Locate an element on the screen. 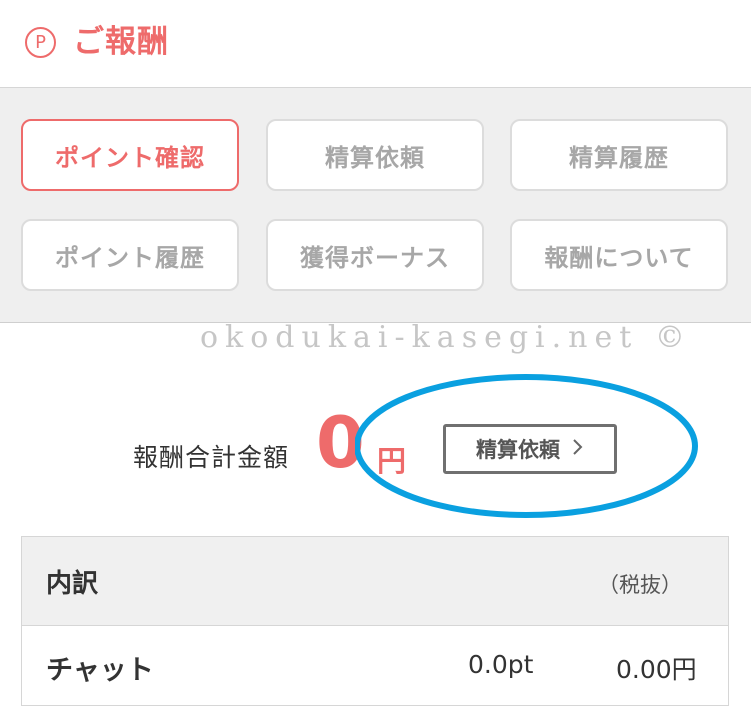  menu-point-history-button: ポイント履歴 is located at coordinates (130, 255).